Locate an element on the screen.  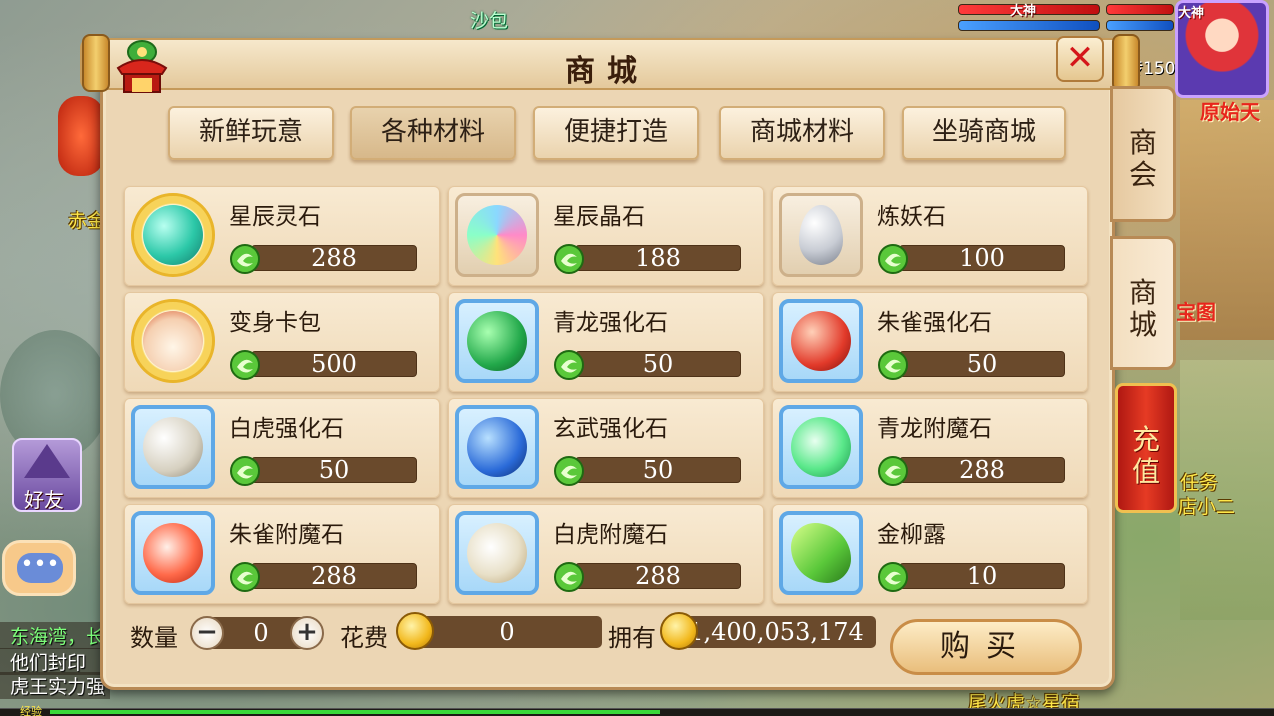
pet-mp-bar is located at coordinates (1140, 25).